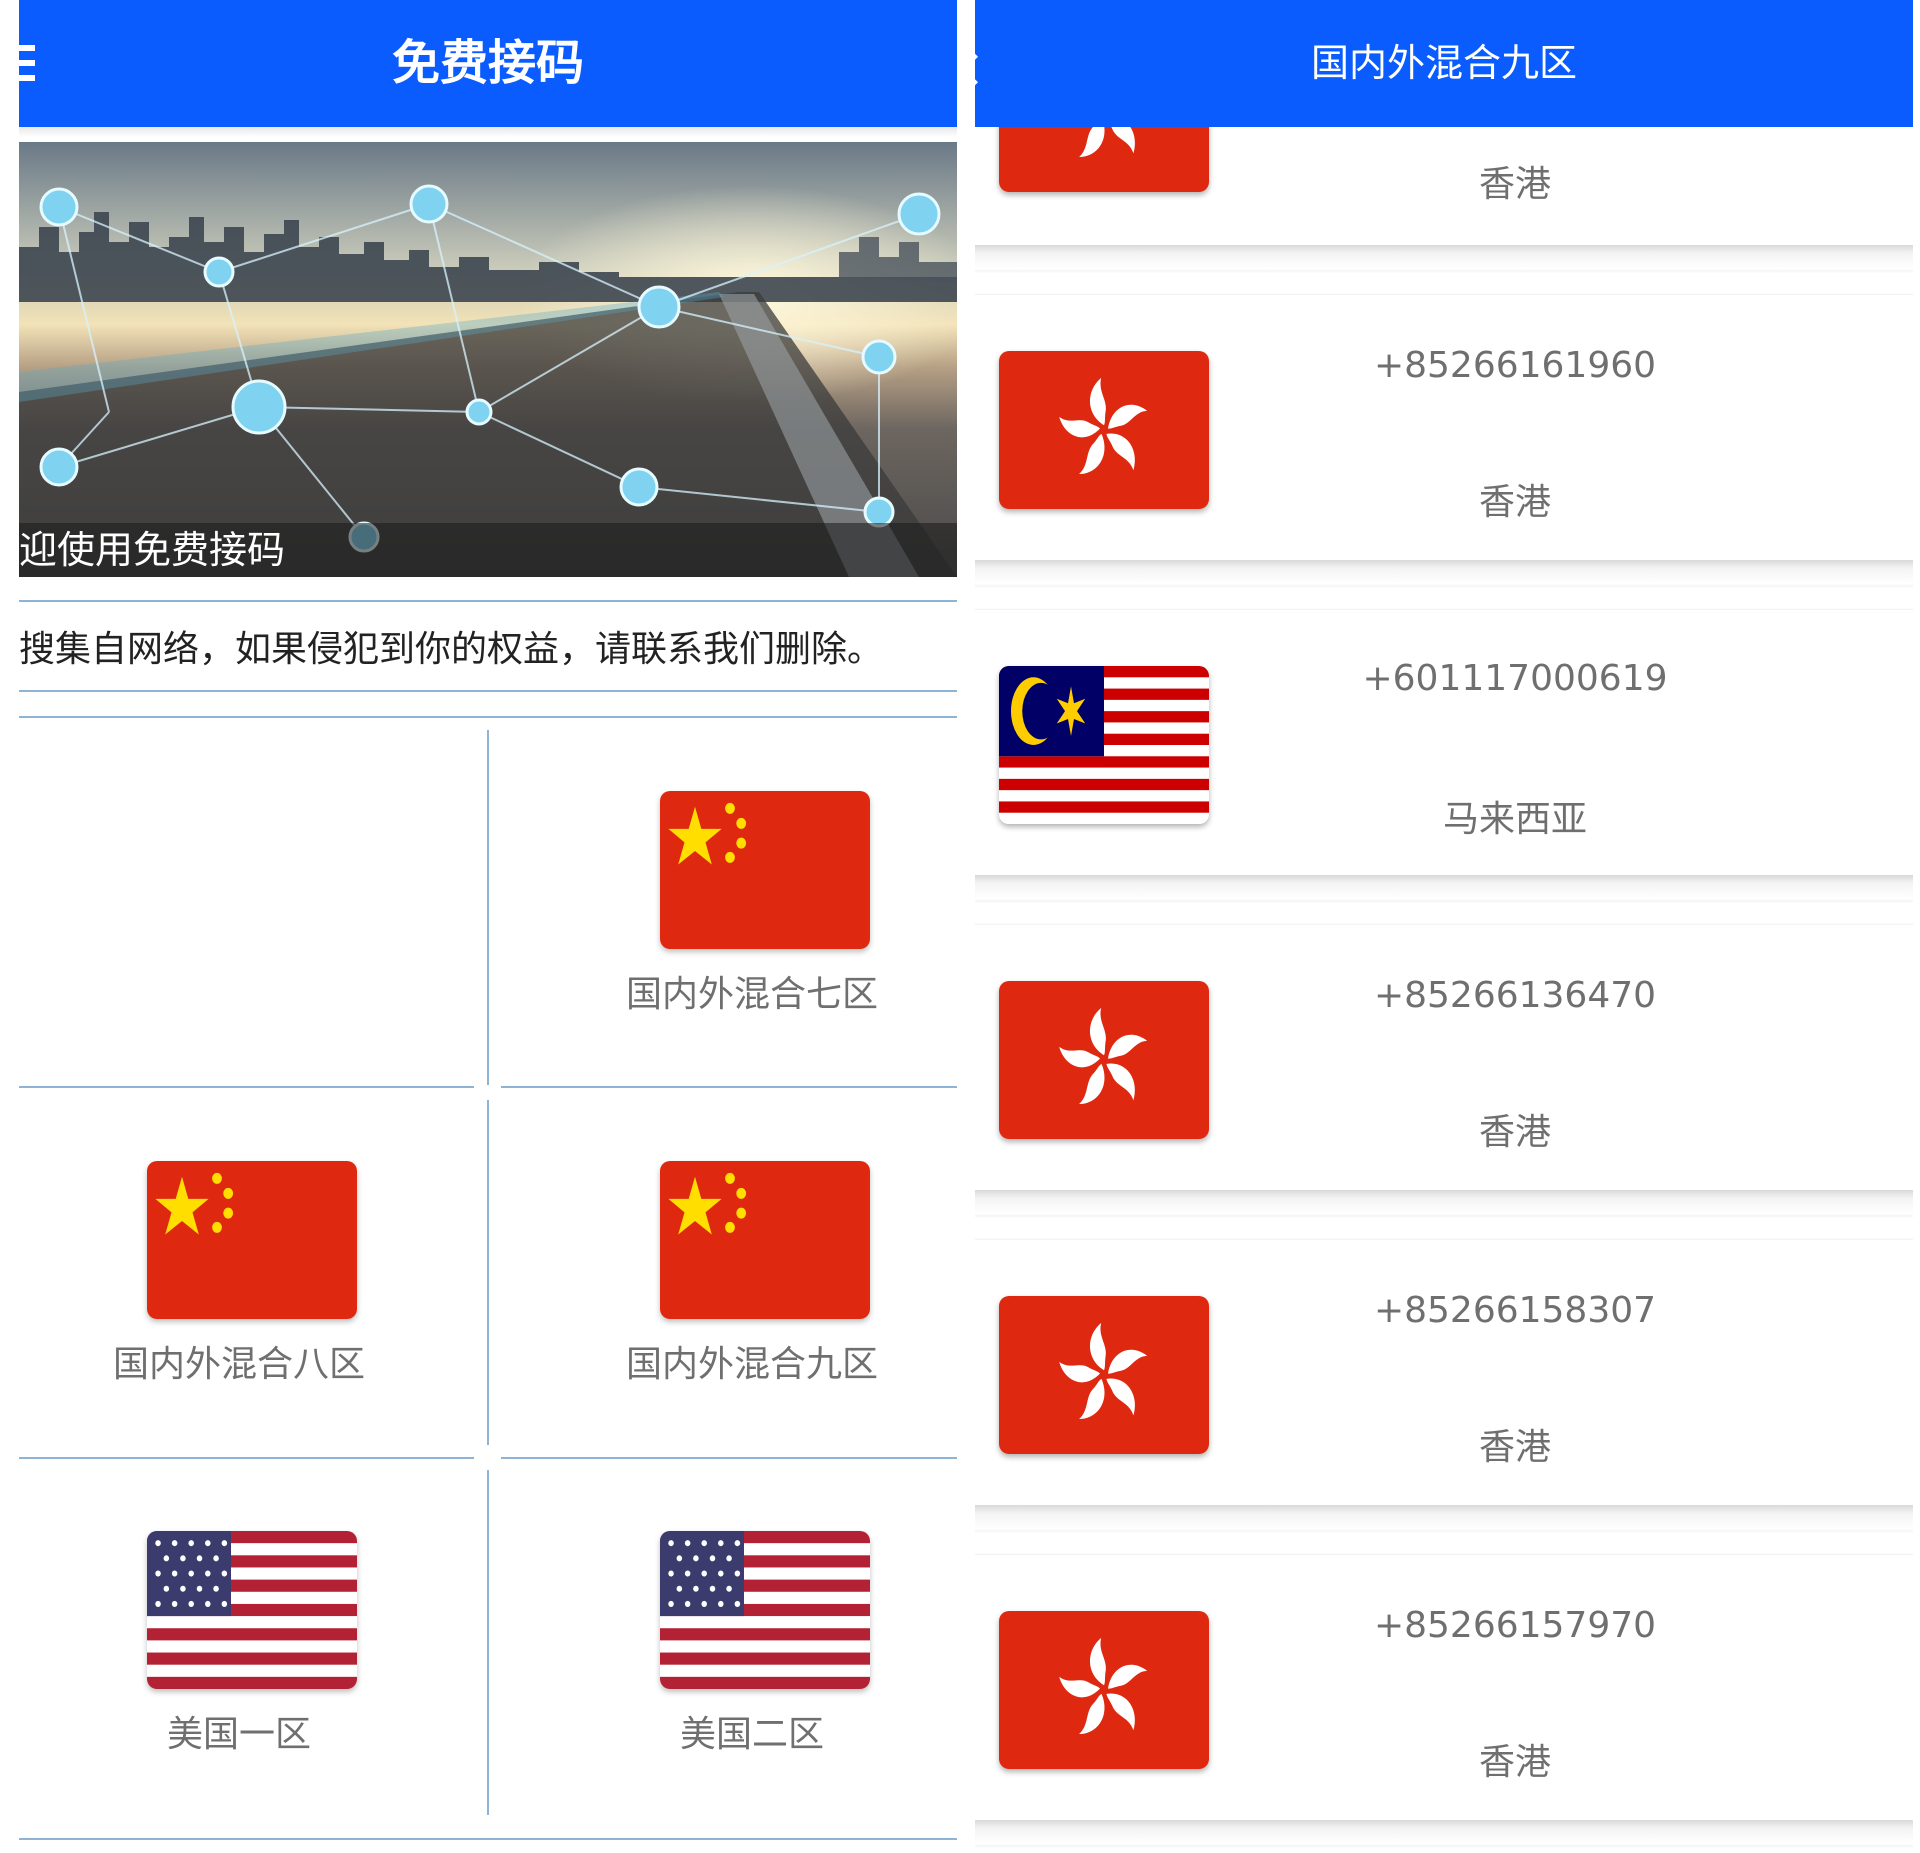 The height and width of the screenshot is (1853, 1920). I want to click on grid-item-label: 美国二区, so click(751, 1734).